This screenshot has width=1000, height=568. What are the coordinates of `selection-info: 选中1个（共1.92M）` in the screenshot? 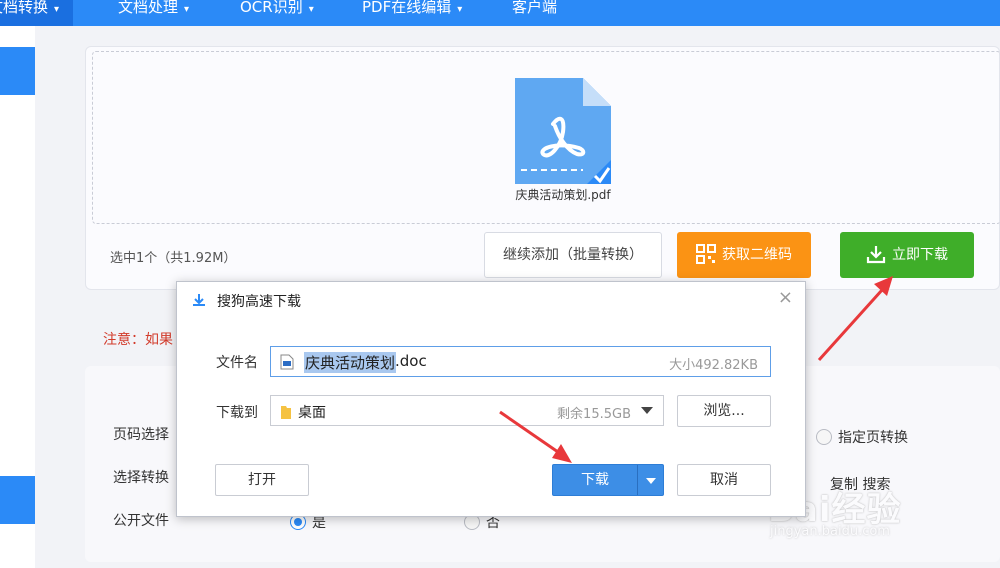 It's located at (173, 258).